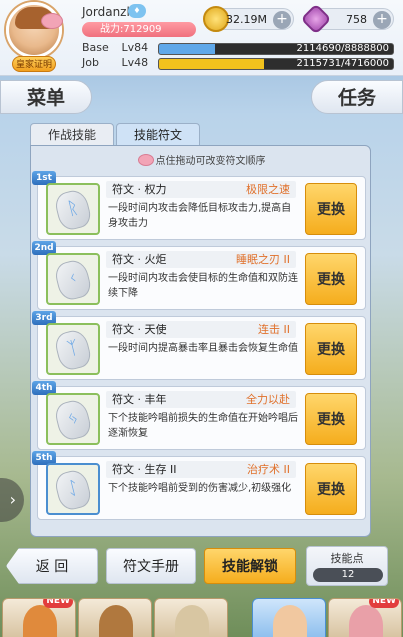  I want to click on rune-title-bar: 符文 · 丰年 全力以赴, so click(201, 399).